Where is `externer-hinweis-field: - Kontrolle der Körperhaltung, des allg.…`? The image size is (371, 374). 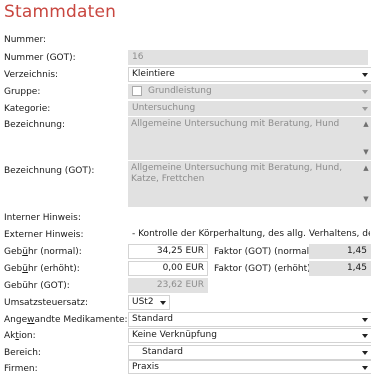 externer-hinweis-field: - Kontrolle der Körperhaltung, des allg.… is located at coordinates (249, 234).